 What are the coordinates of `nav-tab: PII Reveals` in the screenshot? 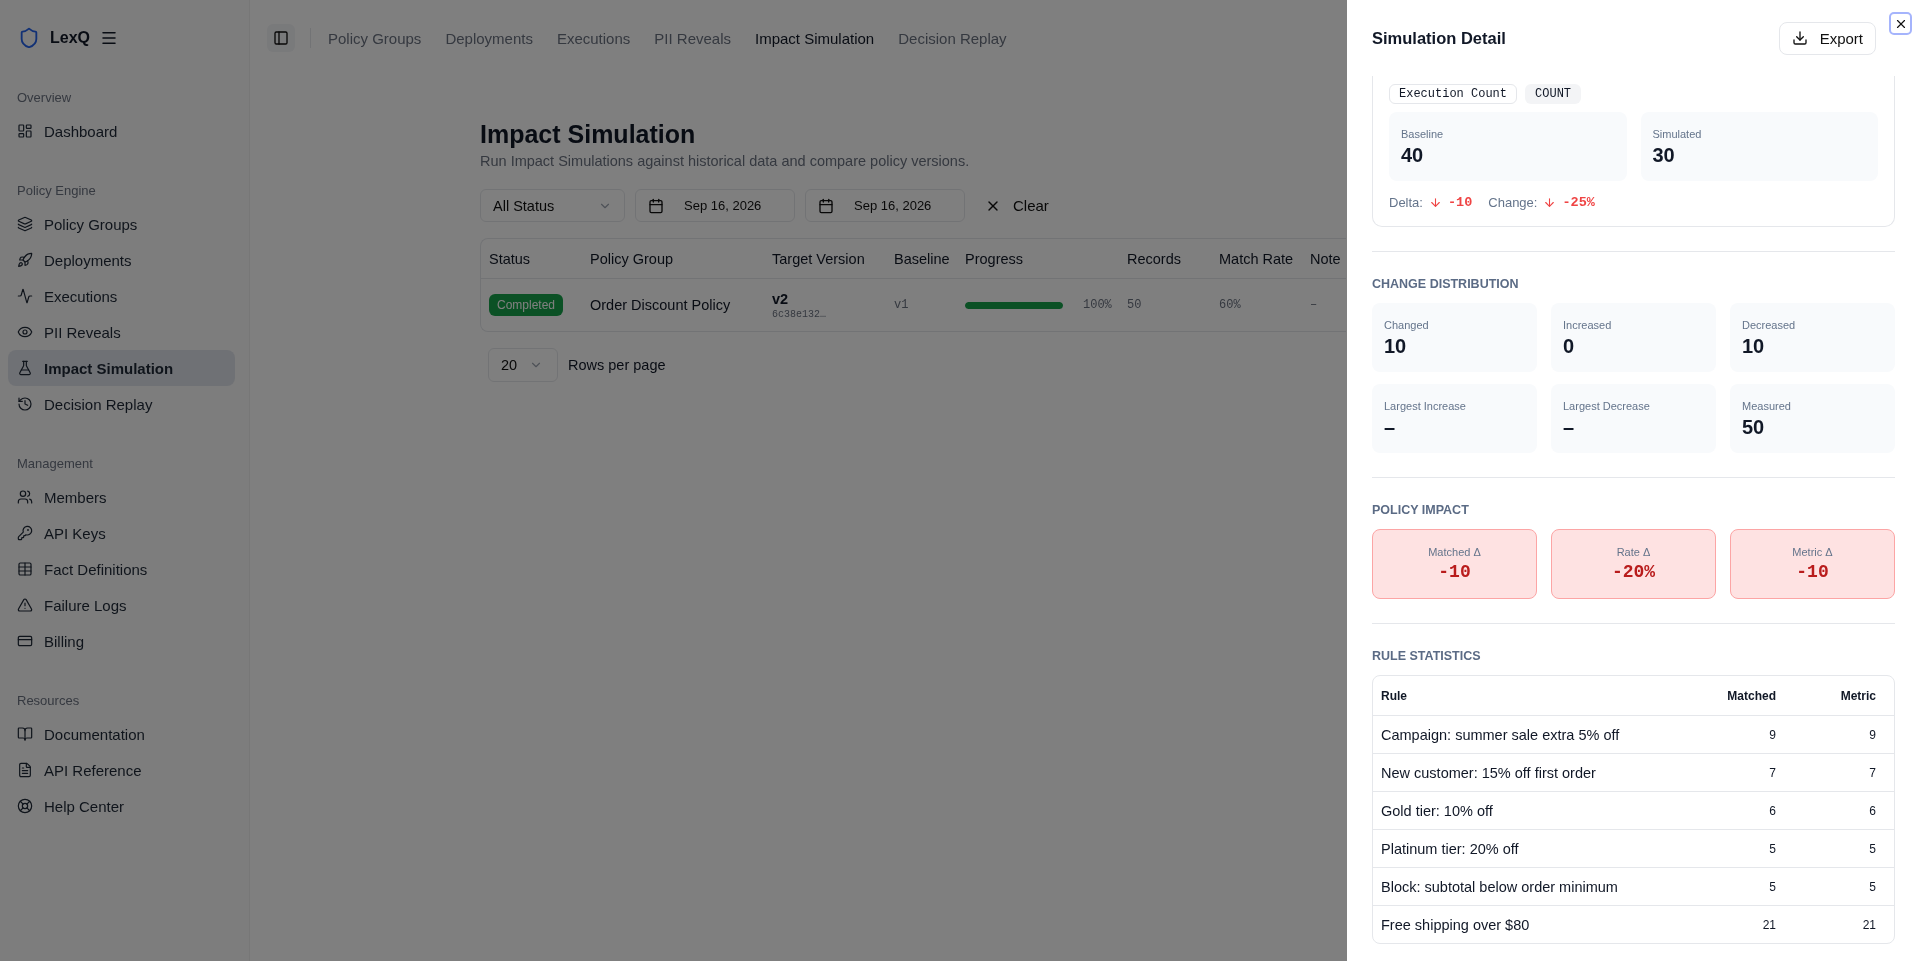 It's located at (692, 38).